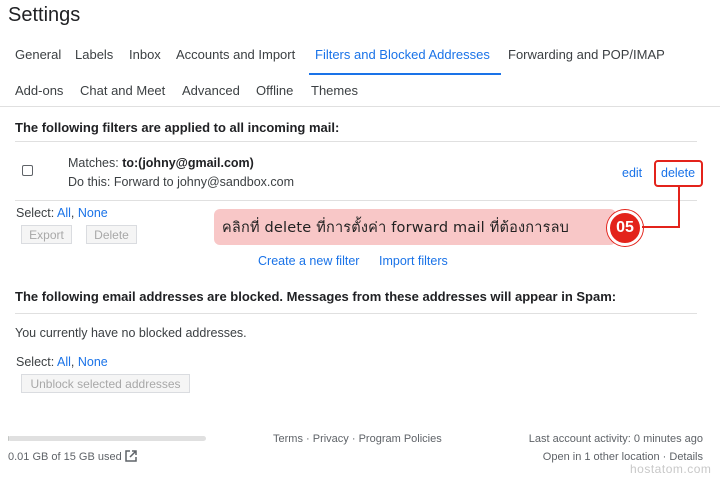 The width and height of the screenshot is (720, 477). What do you see at coordinates (405, 74) in the screenshot?
I see `active-tab-indicator` at bounding box center [405, 74].